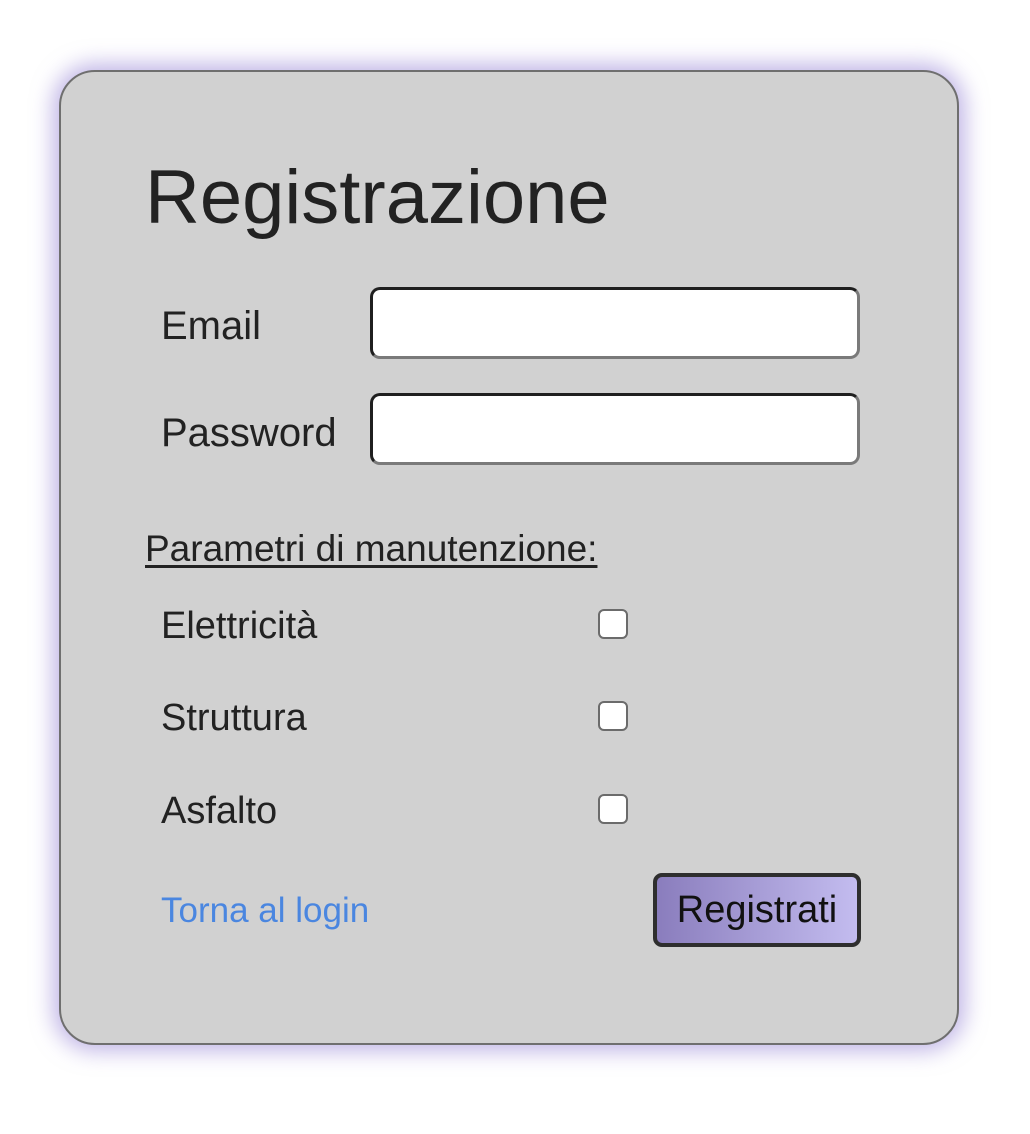  I want to click on register-button: Registrati, so click(757, 910).